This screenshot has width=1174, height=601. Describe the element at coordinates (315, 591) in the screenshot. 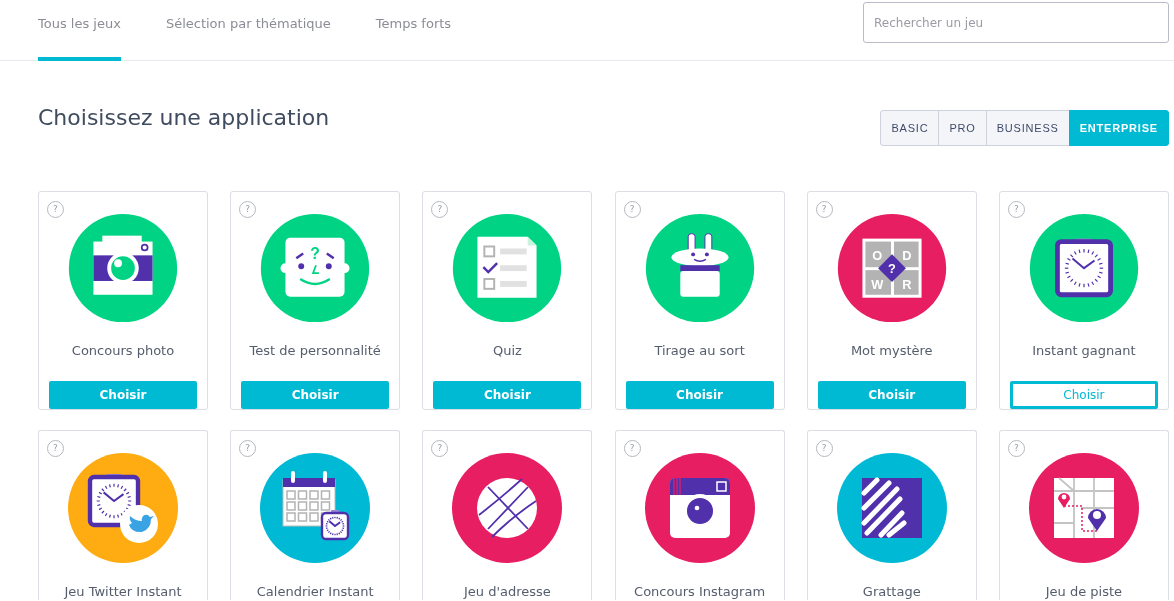

I see `game-title: Calendrier Instant` at that location.